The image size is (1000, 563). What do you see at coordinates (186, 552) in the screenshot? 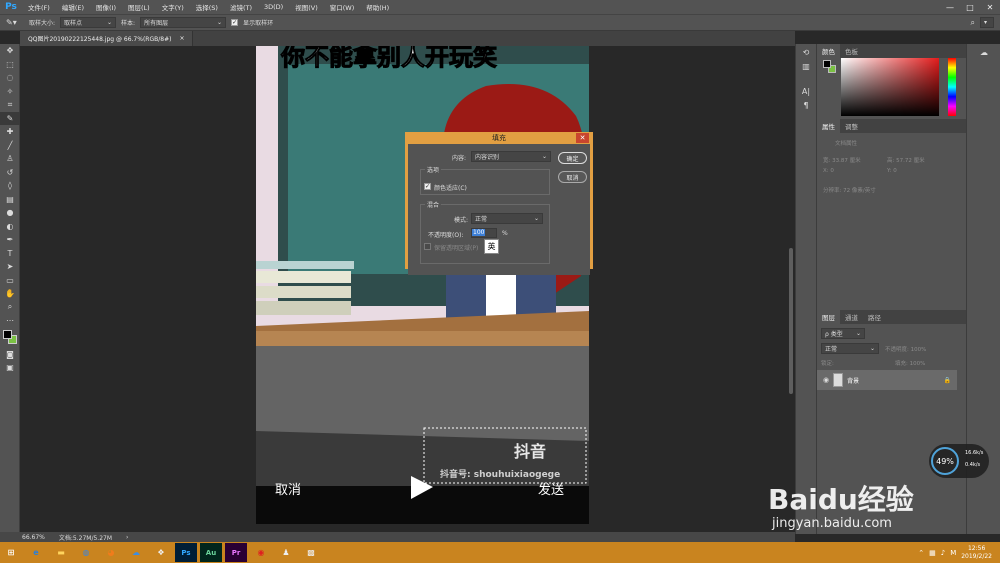
I see `photoshop-taskbar-icon: Ps` at bounding box center [186, 552].